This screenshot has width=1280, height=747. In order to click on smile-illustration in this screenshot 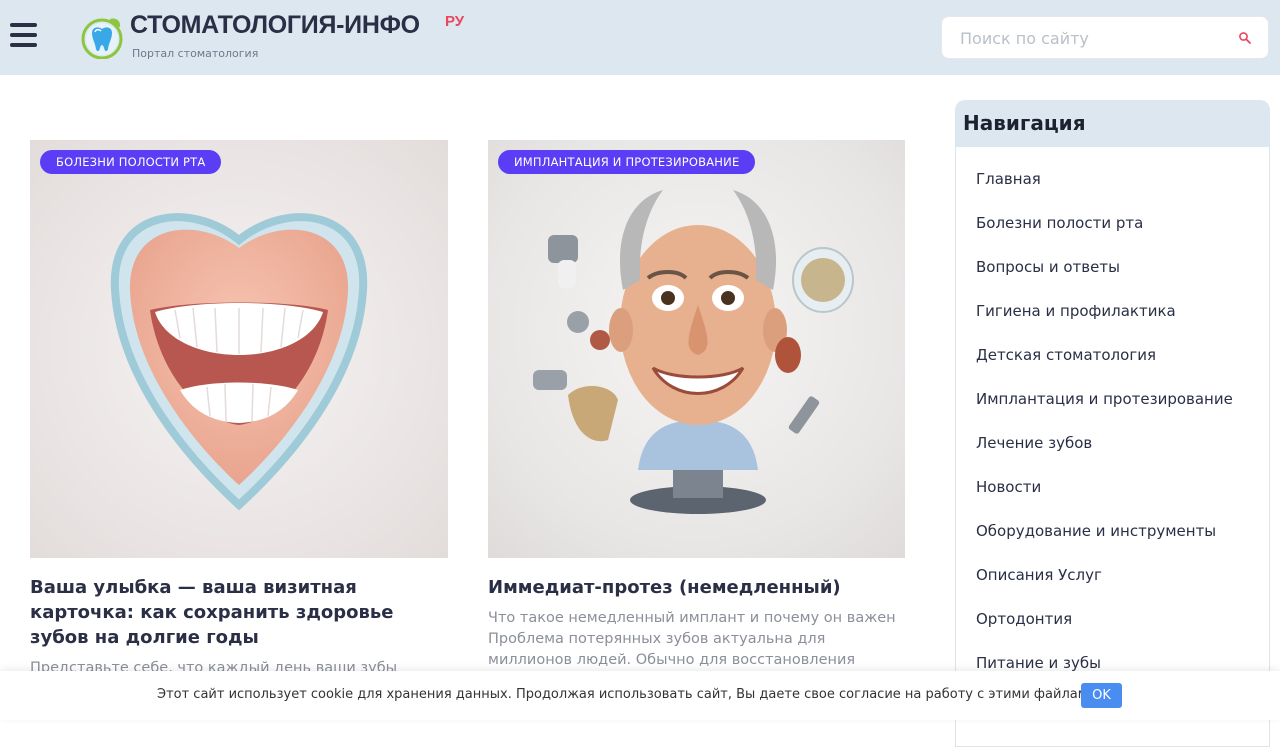, I will do `click(239, 362)`.